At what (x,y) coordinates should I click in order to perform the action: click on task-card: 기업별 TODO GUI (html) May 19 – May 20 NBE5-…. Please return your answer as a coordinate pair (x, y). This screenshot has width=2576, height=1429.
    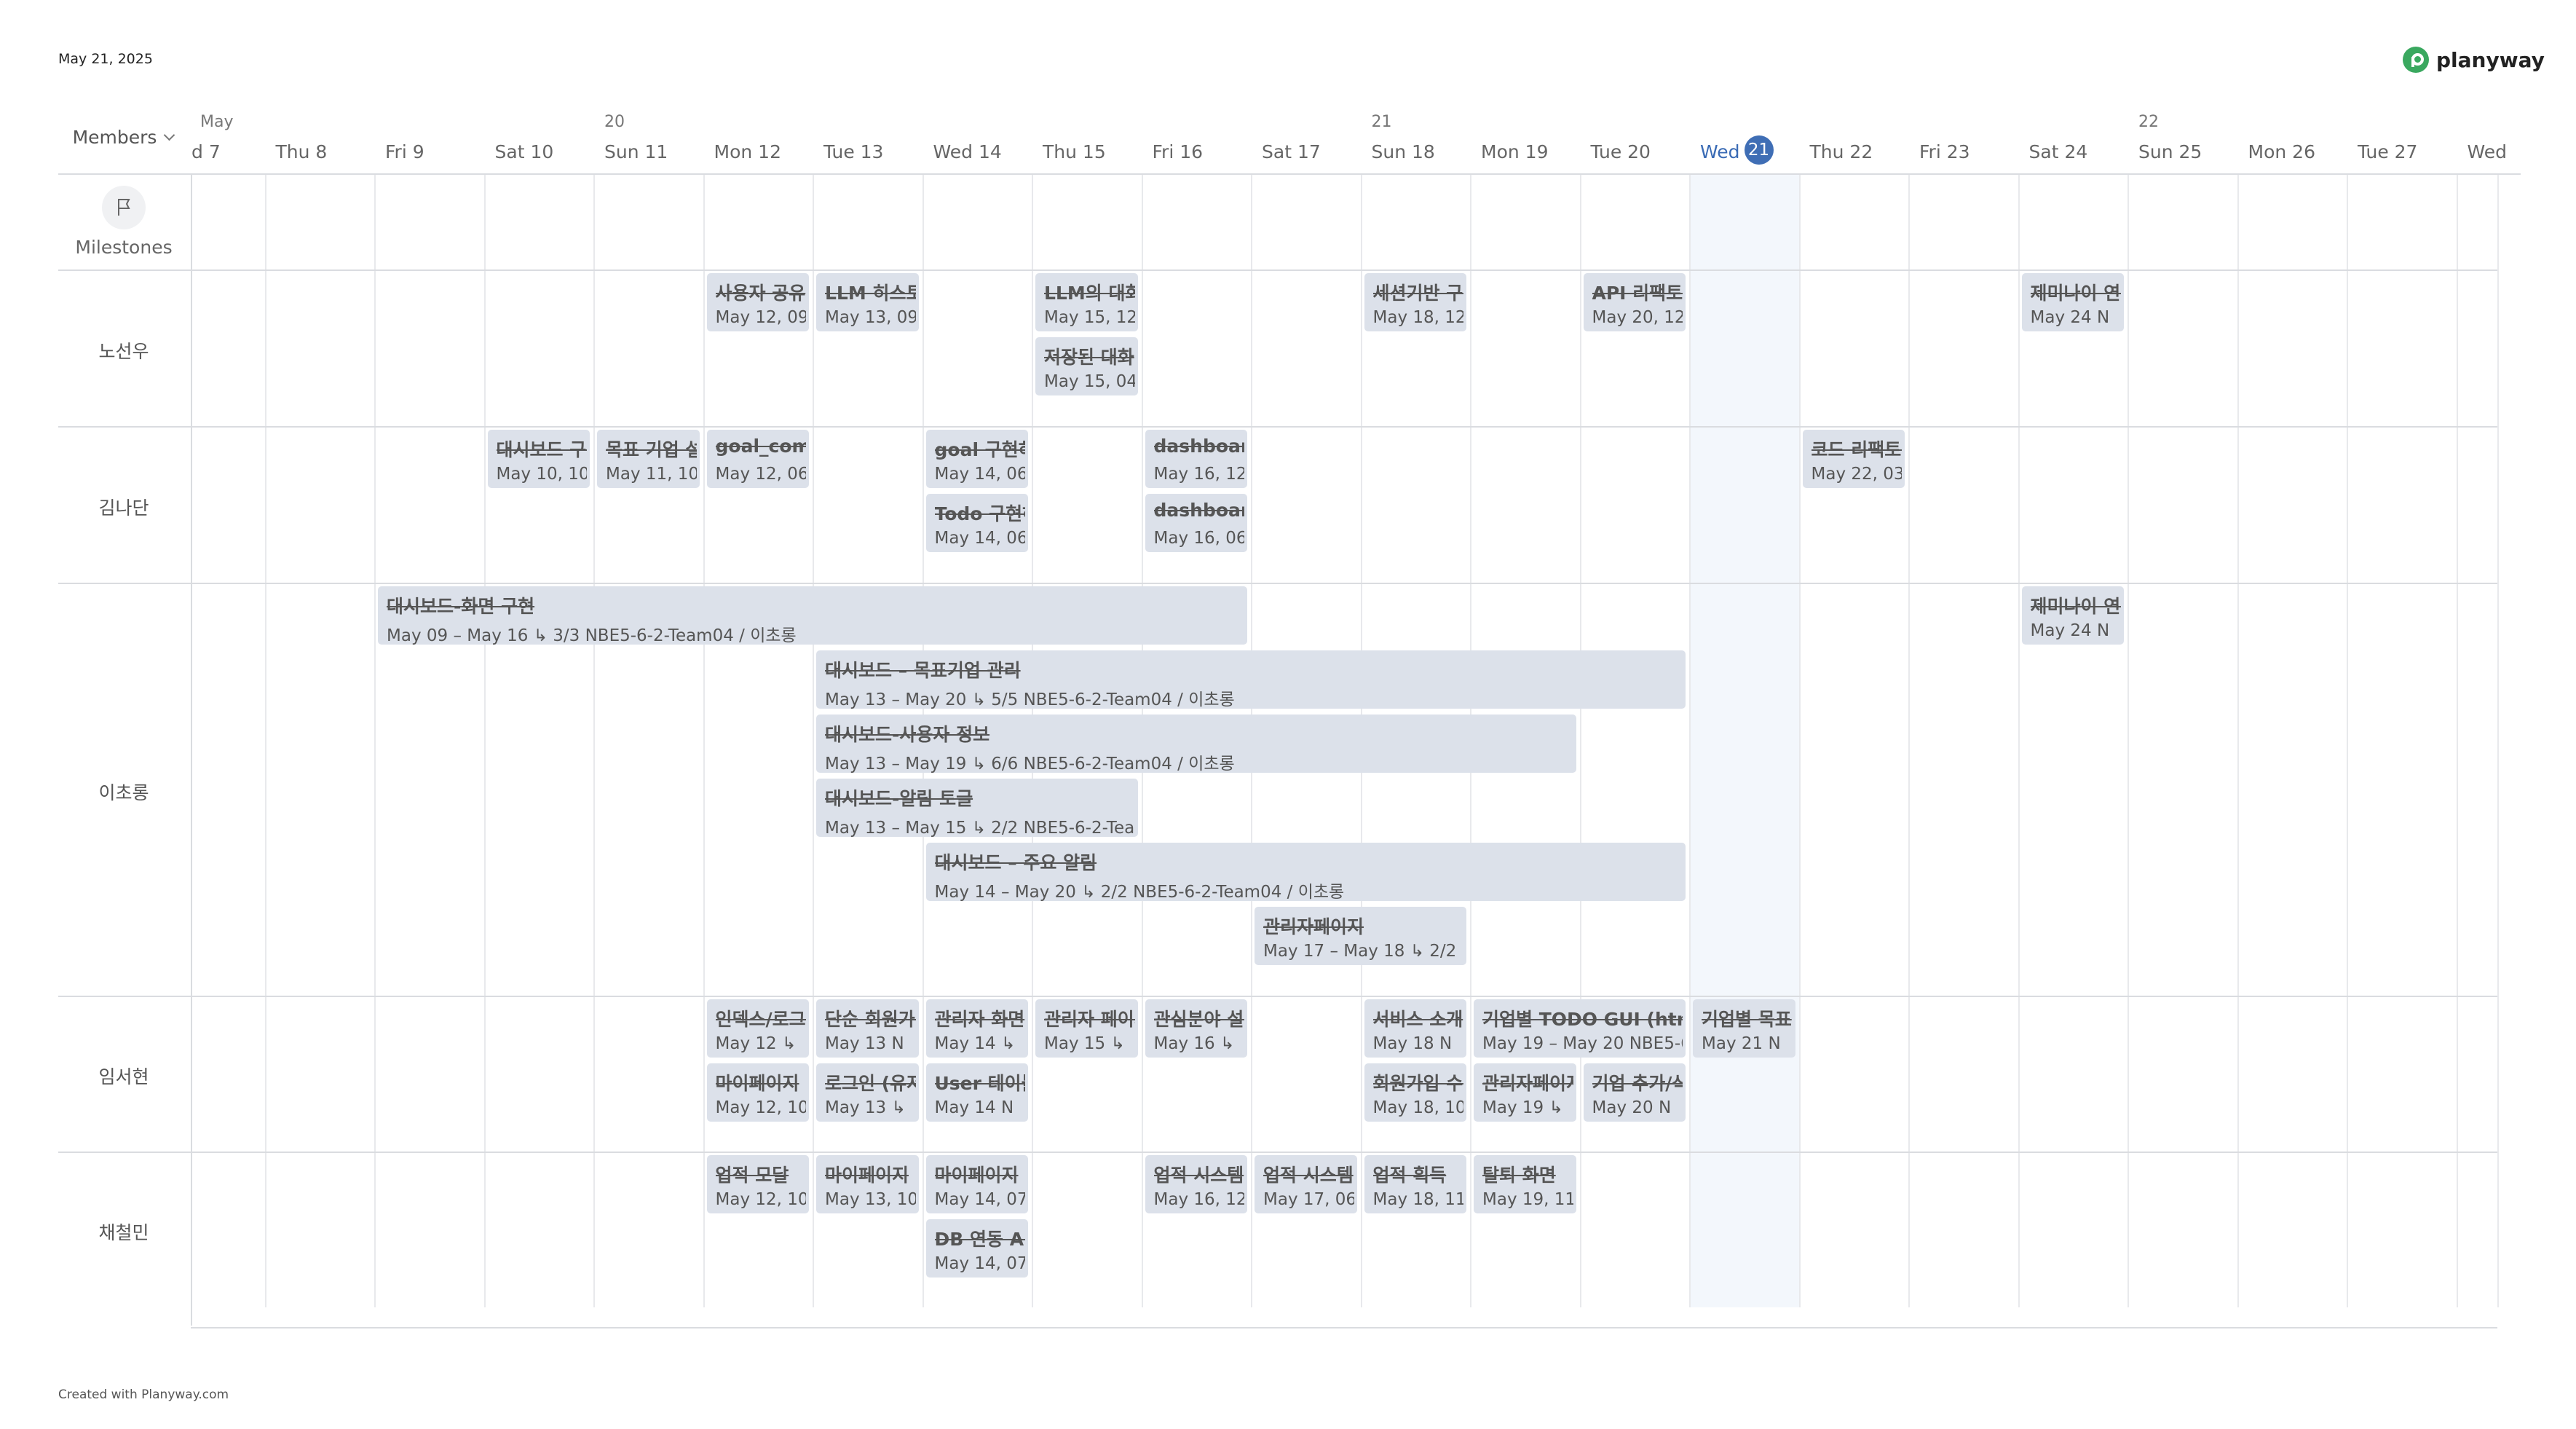
    Looking at the image, I should click on (1580, 1028).